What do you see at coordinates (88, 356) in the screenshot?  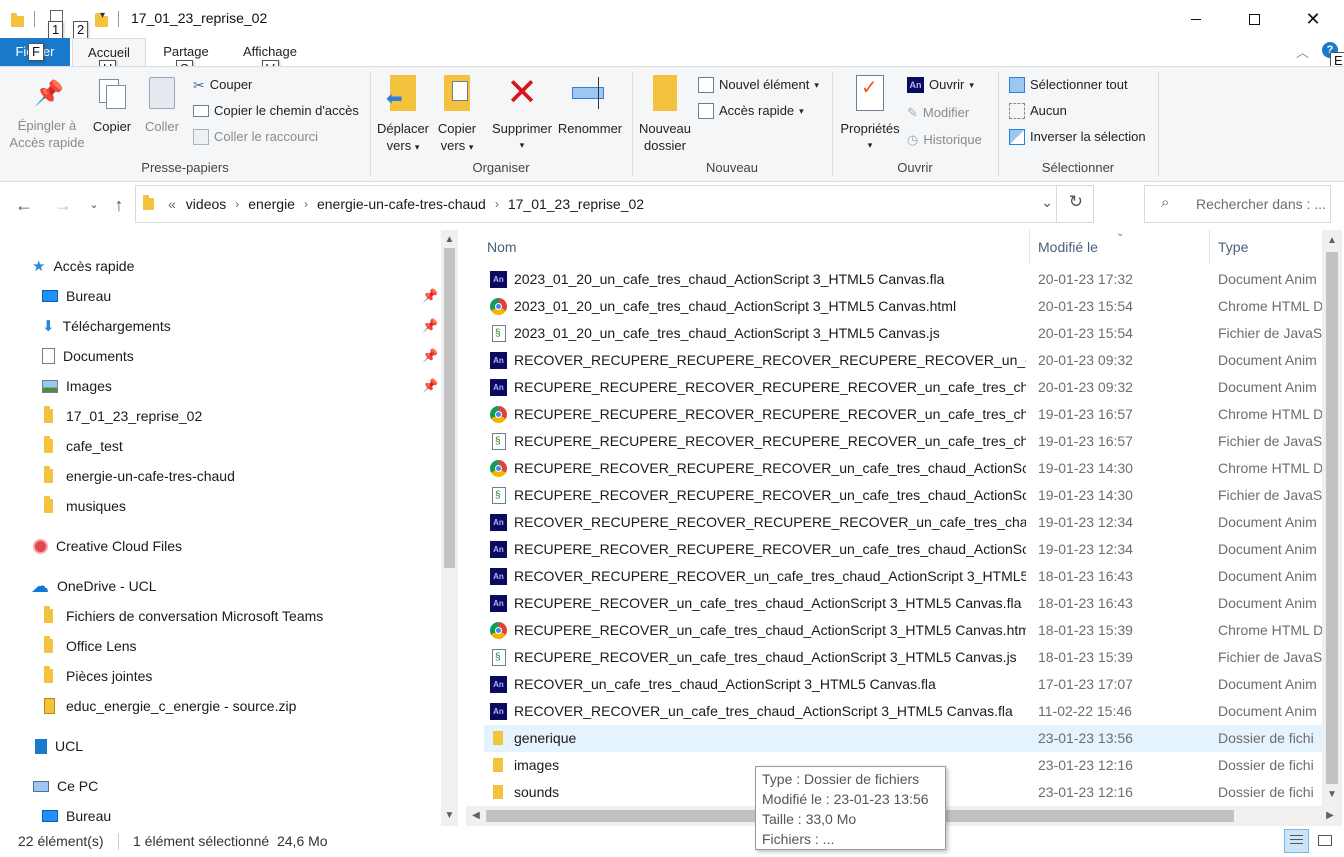 I see `nav-item-documents: Documents` at bounding box center [88, 356].